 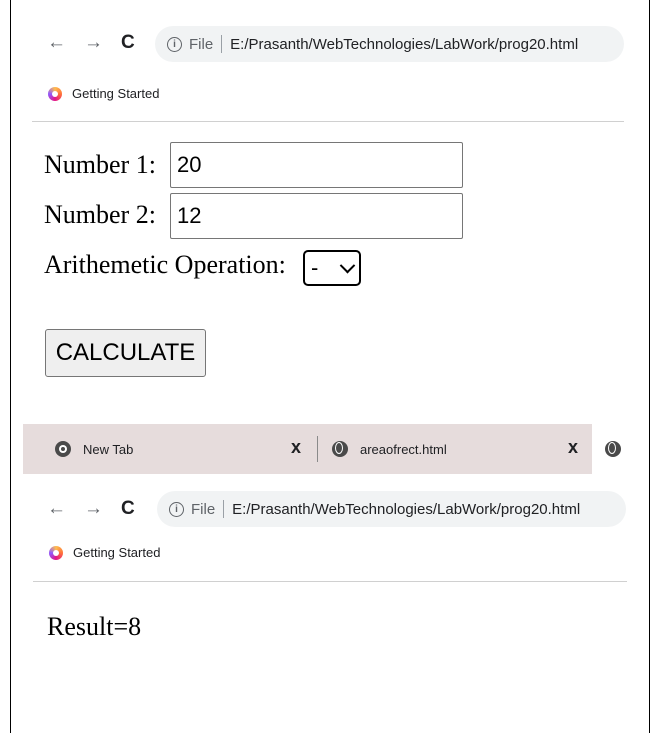 What do you see at coordinates (347, 265) in the screenshot?
I see `chevron-down-icon` at bounding box center [347, 265].